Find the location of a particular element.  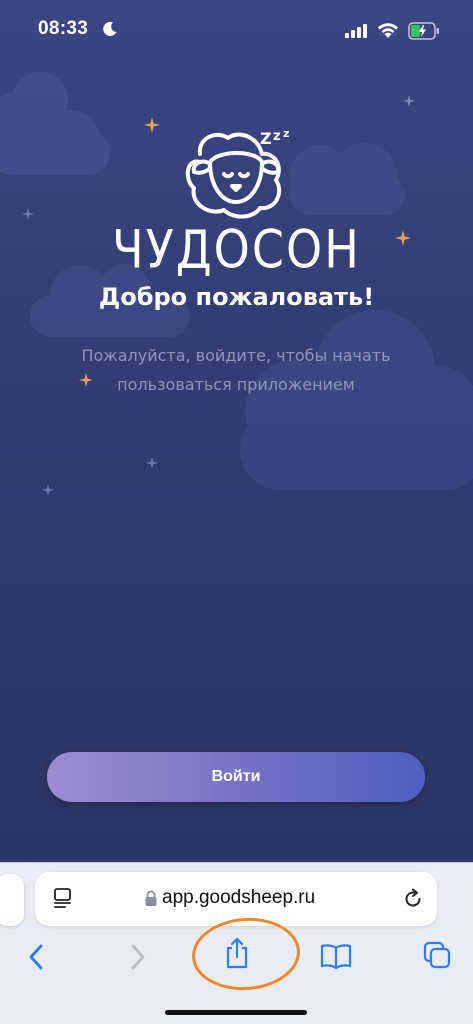

moon-icon is located at coordinates (110, 28).